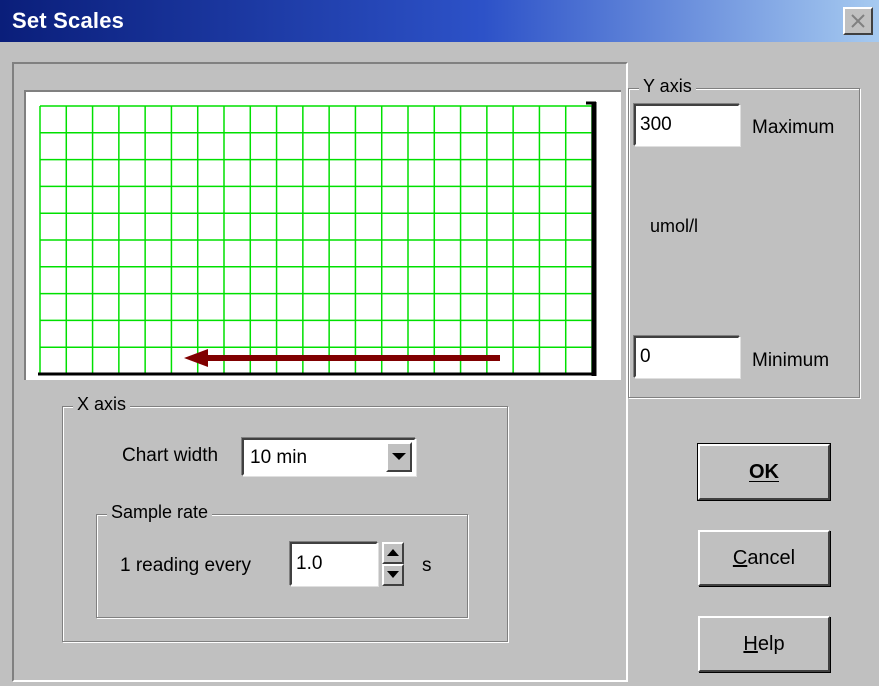 Image resolution: width=879 pixels, height=686 pixels. I want to click on arrow-up-icon, so click(393, 552).